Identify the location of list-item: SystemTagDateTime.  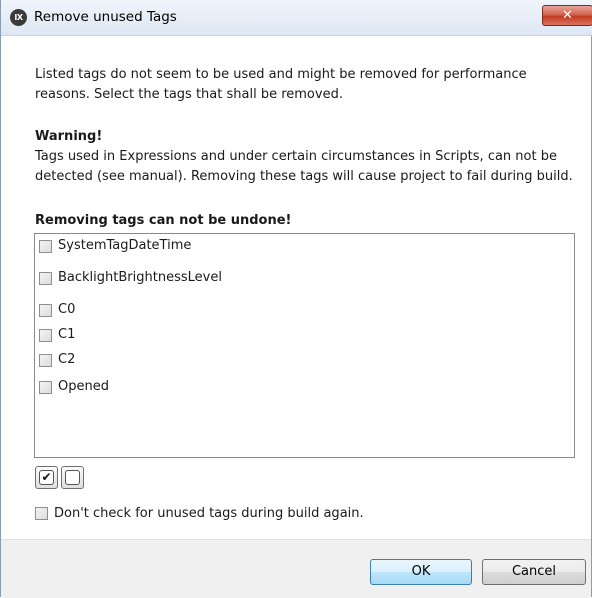
(115, 246).